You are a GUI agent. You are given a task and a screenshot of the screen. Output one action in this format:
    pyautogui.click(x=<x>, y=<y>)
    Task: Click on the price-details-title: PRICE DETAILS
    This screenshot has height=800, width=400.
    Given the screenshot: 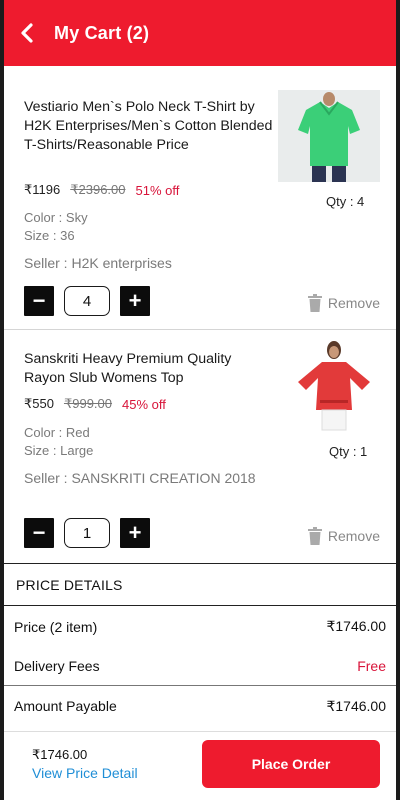 What is the action you would take?
    pyautogui.click(x=69, y=585)
    